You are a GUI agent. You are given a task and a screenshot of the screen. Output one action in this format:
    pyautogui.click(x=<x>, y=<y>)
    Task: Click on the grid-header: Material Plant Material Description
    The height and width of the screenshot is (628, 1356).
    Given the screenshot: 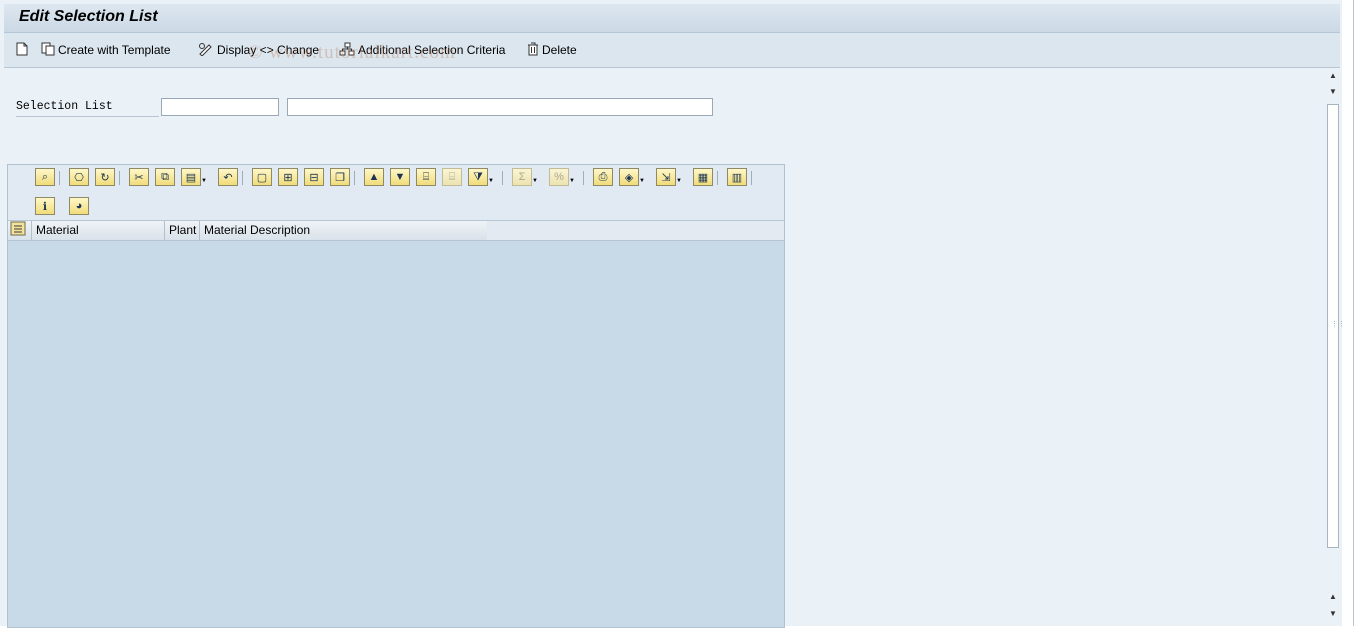 What is the action you would take?
    pyautogui.click(x=396, y=231)
    